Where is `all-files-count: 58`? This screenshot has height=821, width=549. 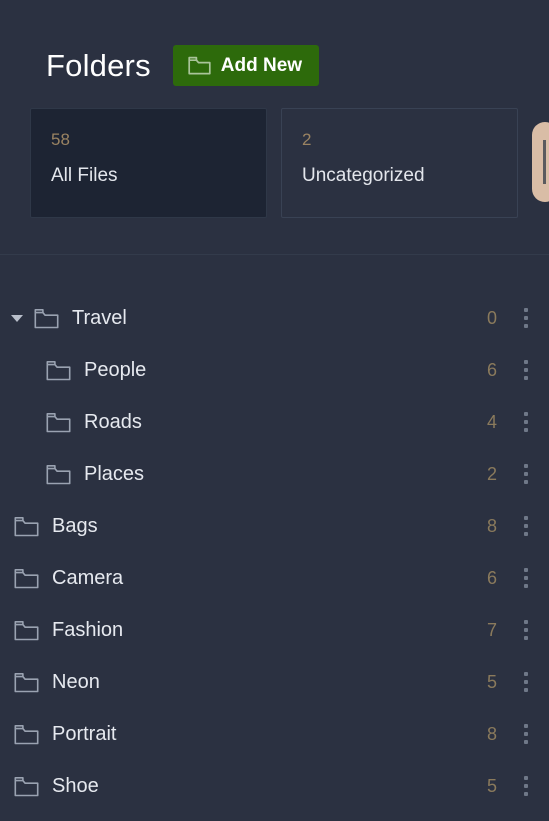
all-files-count: 58 is located at coordinates (60, 139).